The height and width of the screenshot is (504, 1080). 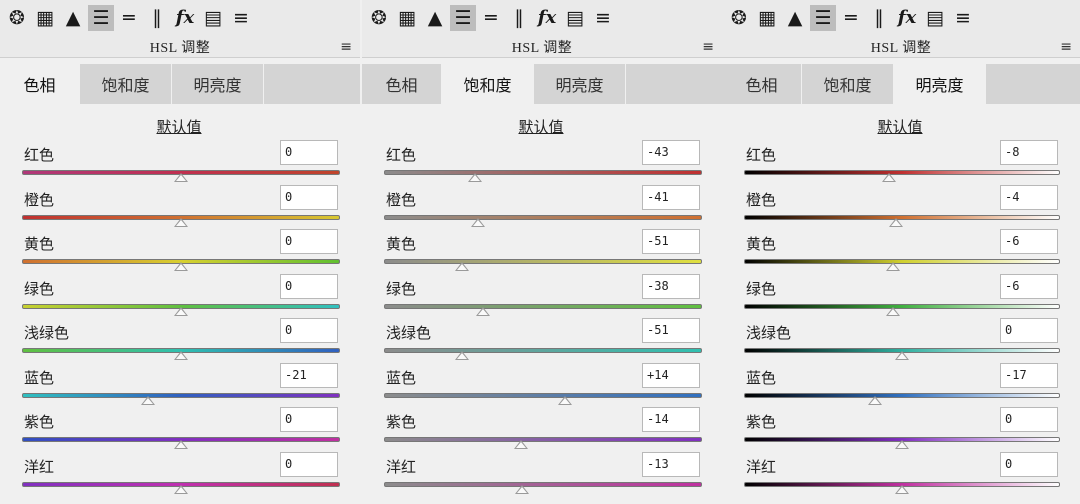 What do you see at coordinates (1029, 375) in the screenshot?
I see `slider-value-field: -17` at bounding box center [1029, 375].